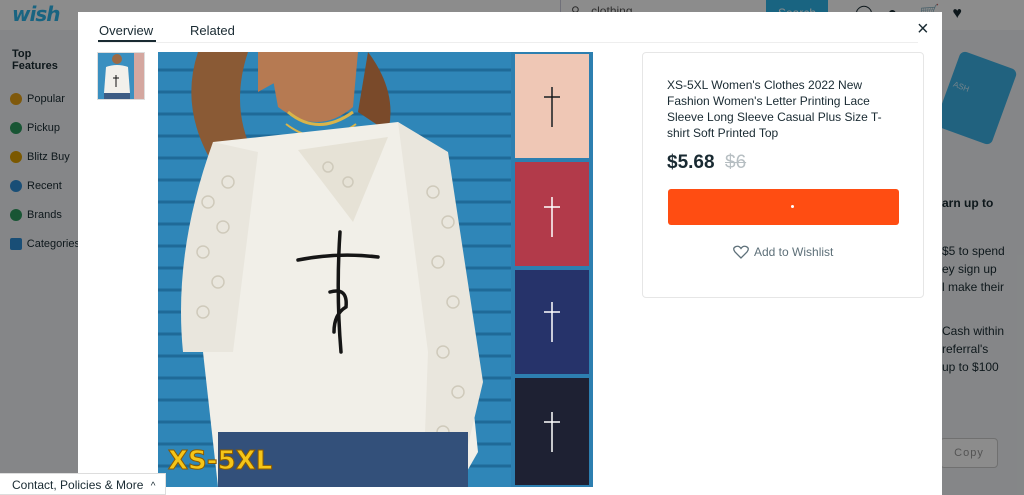  What do you see at coordinates (212, 33) in the screenshot?
I see `tab-related: Related` at bounding box center [212, 33].